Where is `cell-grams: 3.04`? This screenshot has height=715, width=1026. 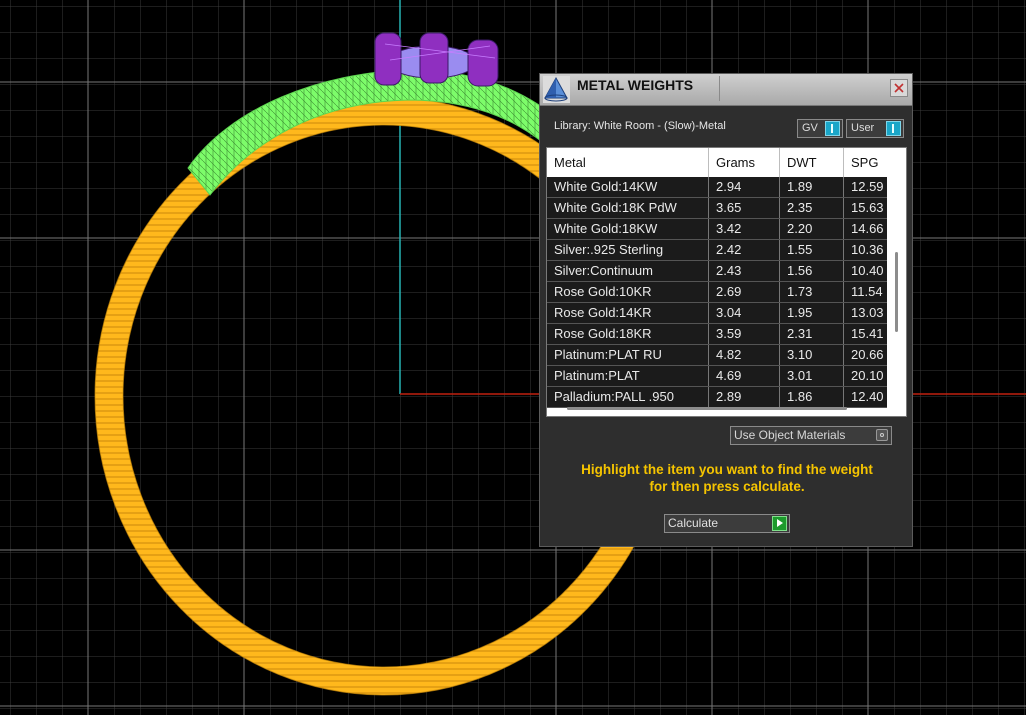
cell-grams: 3.04 is located at coordinates (744, 313).